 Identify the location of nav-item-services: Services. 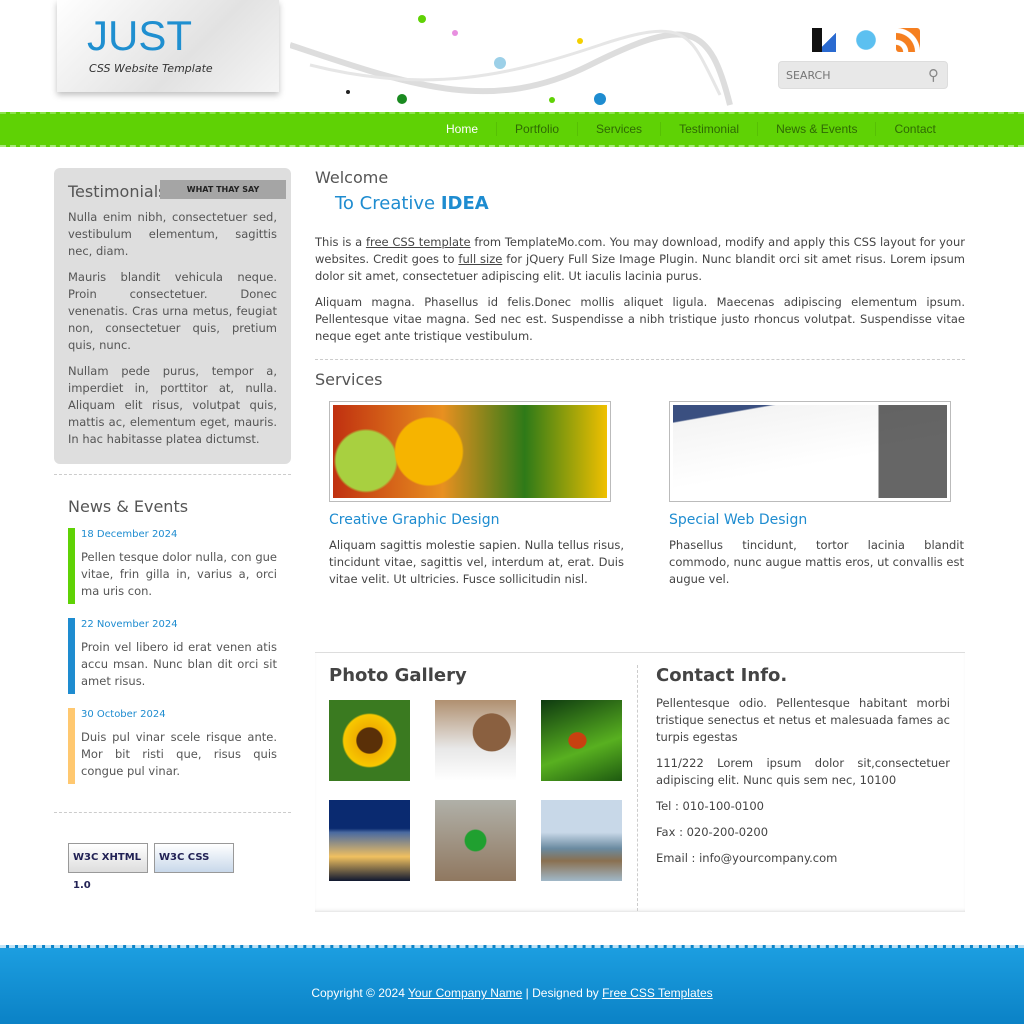
(620, 129).